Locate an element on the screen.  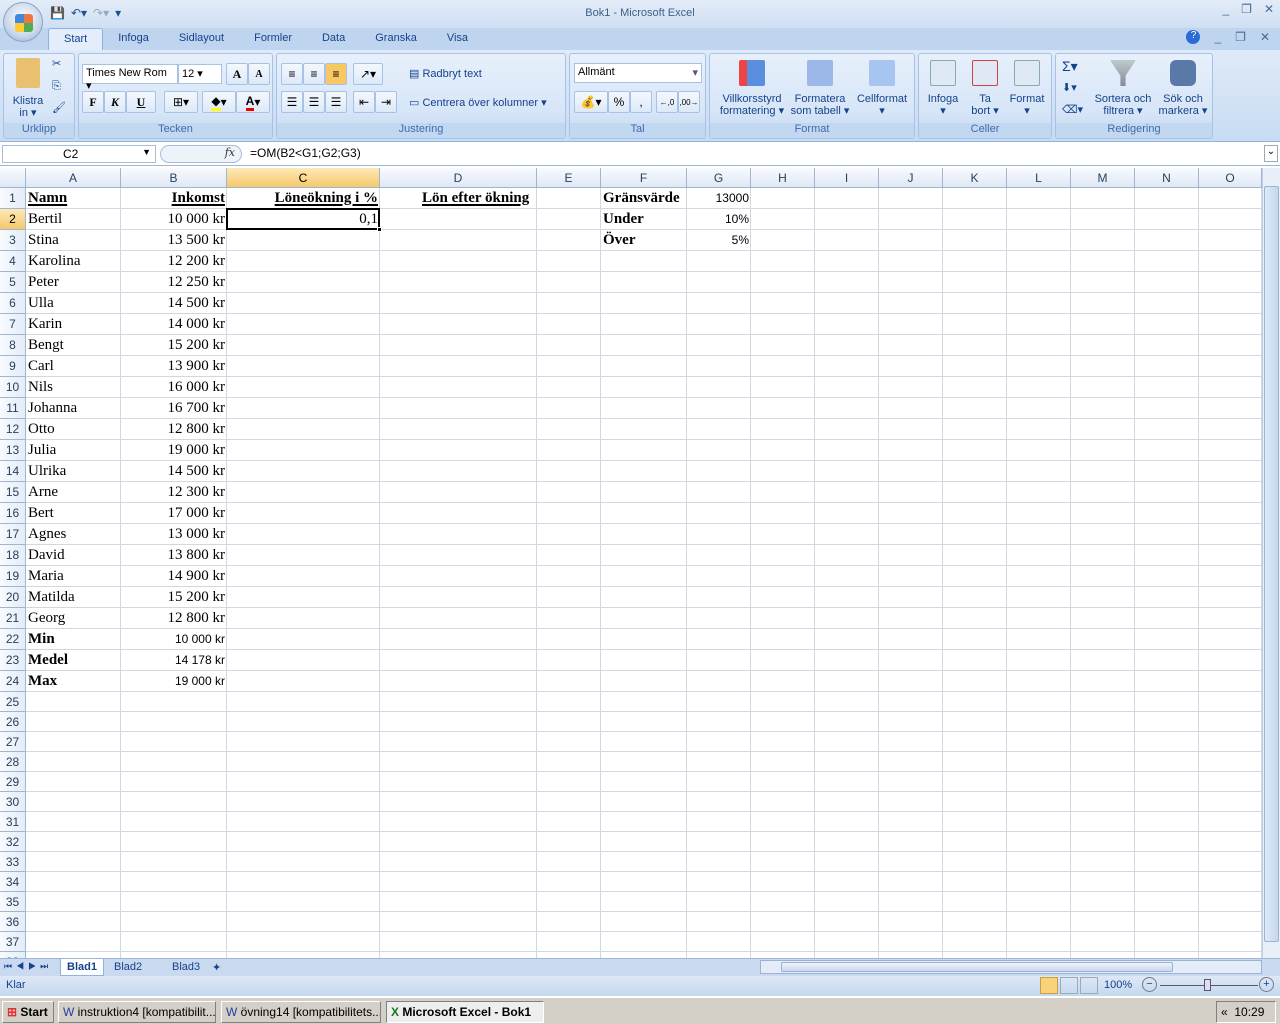
orientation-button: ↗▾ is located at coordinates (368, 74).